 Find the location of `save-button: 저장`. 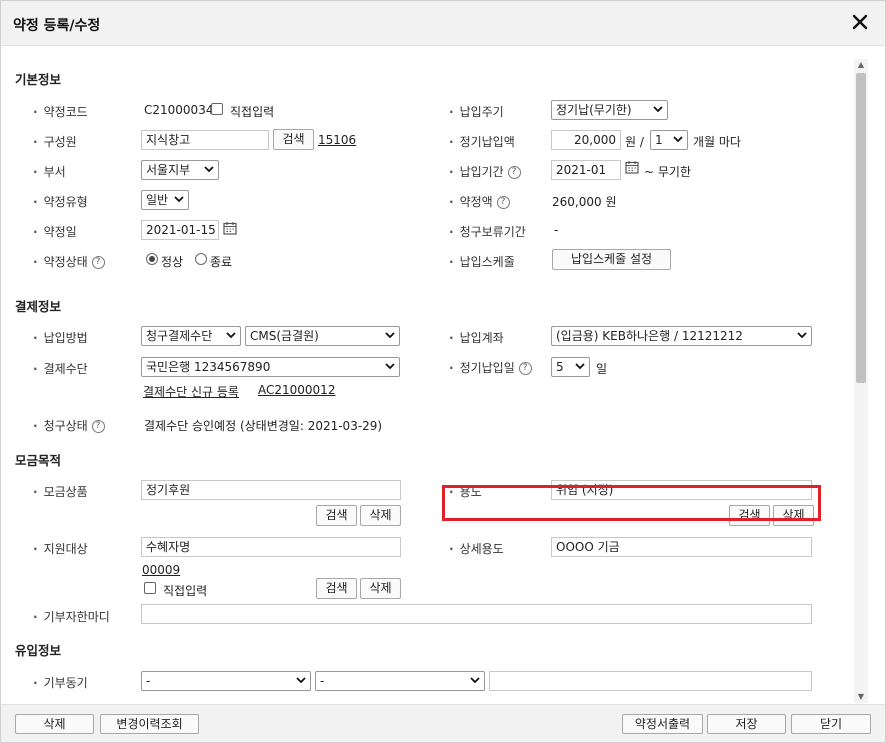

save-button: 저장 is located at coordinates (746, 724).